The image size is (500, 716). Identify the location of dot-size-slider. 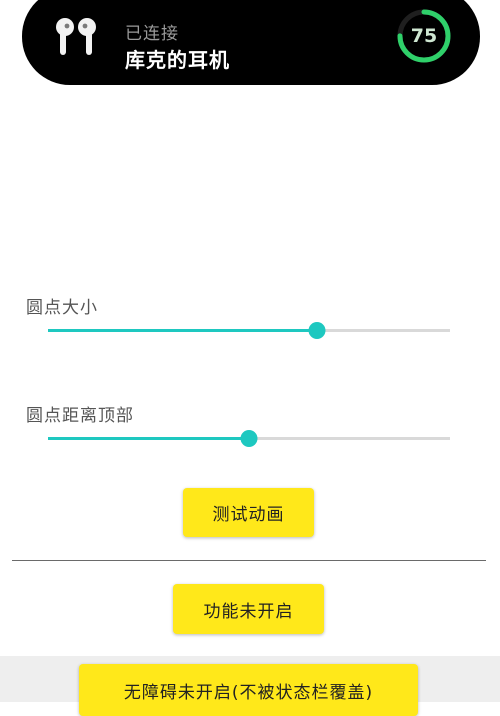
(249, 330).